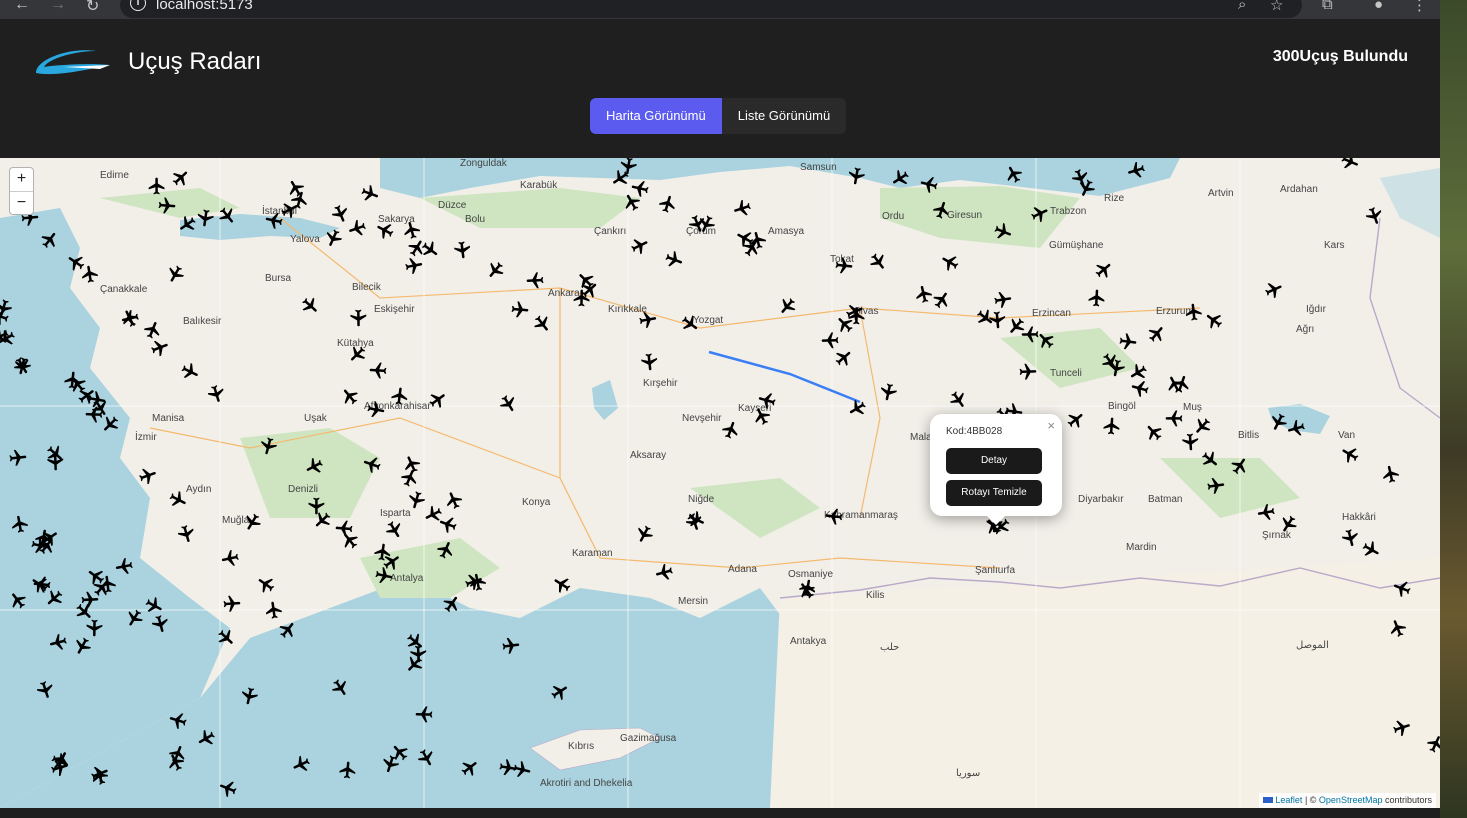 This screenshot has height=818, width=1467. Describe the element at coordinates (204, 6) in the screenshot. I see `url-text: localhost:5173` at that location.